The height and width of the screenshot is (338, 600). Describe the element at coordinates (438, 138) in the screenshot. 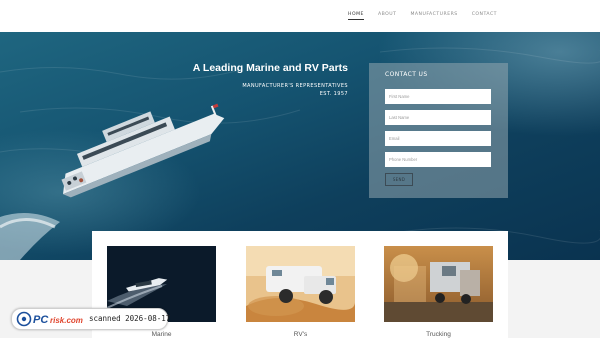

I see `email-field` at that location.